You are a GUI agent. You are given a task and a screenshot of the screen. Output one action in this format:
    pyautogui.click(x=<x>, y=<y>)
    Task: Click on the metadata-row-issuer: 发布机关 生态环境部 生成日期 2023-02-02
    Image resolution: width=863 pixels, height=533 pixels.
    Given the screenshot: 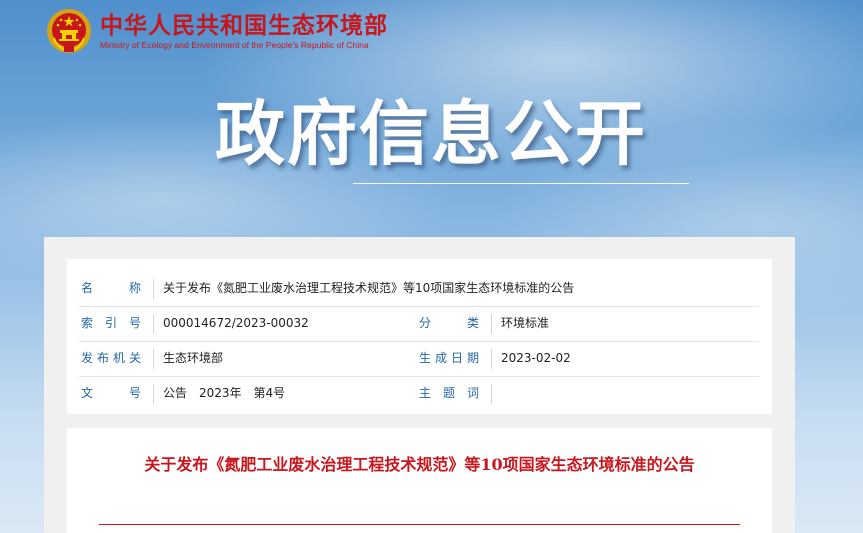 What is the action you would take?
    pyautogui.click(x=419, y=359)
    